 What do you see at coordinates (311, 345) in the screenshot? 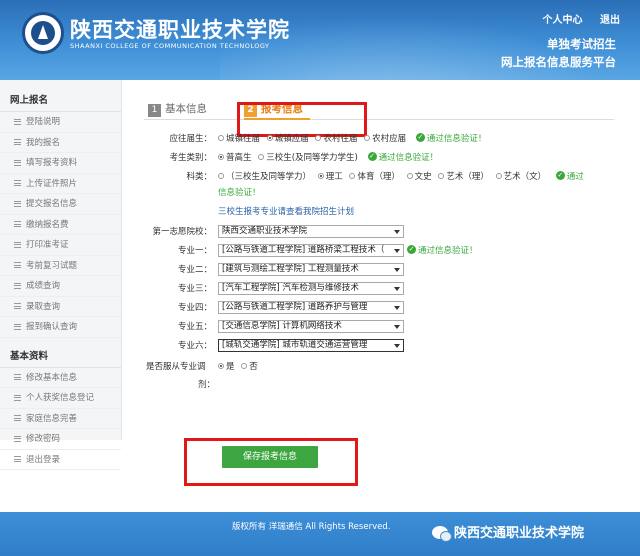
I see `major-6-select: [城轨交通学院] 城市轨道交通运营管理` at bounding box center [311, 345].